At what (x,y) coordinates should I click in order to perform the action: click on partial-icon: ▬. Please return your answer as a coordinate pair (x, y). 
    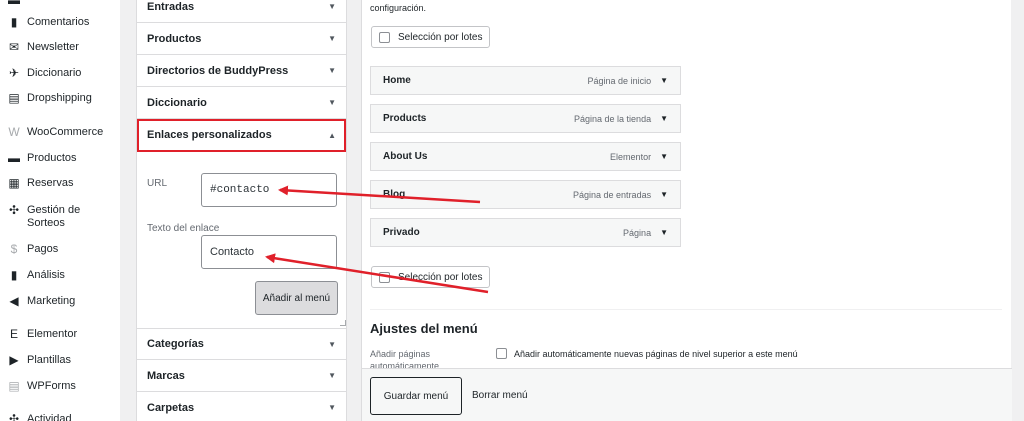
    Looking at the image, I should click on (14, 3).